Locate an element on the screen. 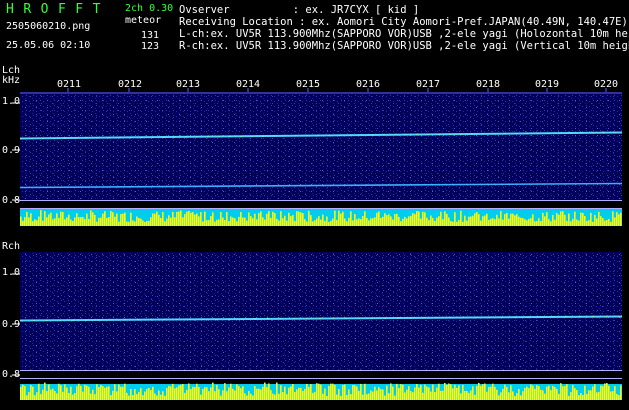  time-tick-0220: 0220 is located at coordinates (606, 84).